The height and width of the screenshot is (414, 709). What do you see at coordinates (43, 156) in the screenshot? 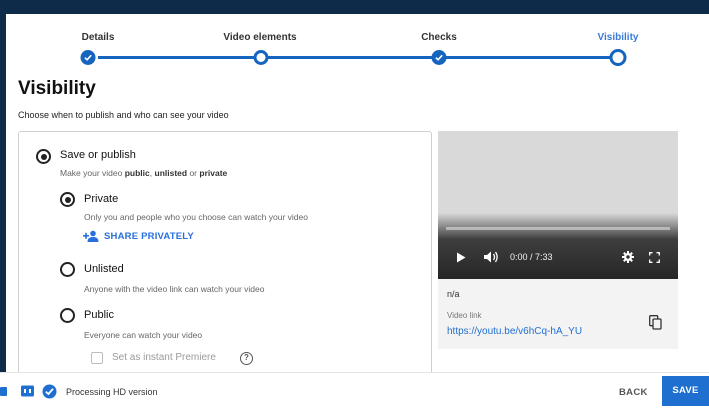
I see `save-publish-radio` at bounding box center [43, 156].